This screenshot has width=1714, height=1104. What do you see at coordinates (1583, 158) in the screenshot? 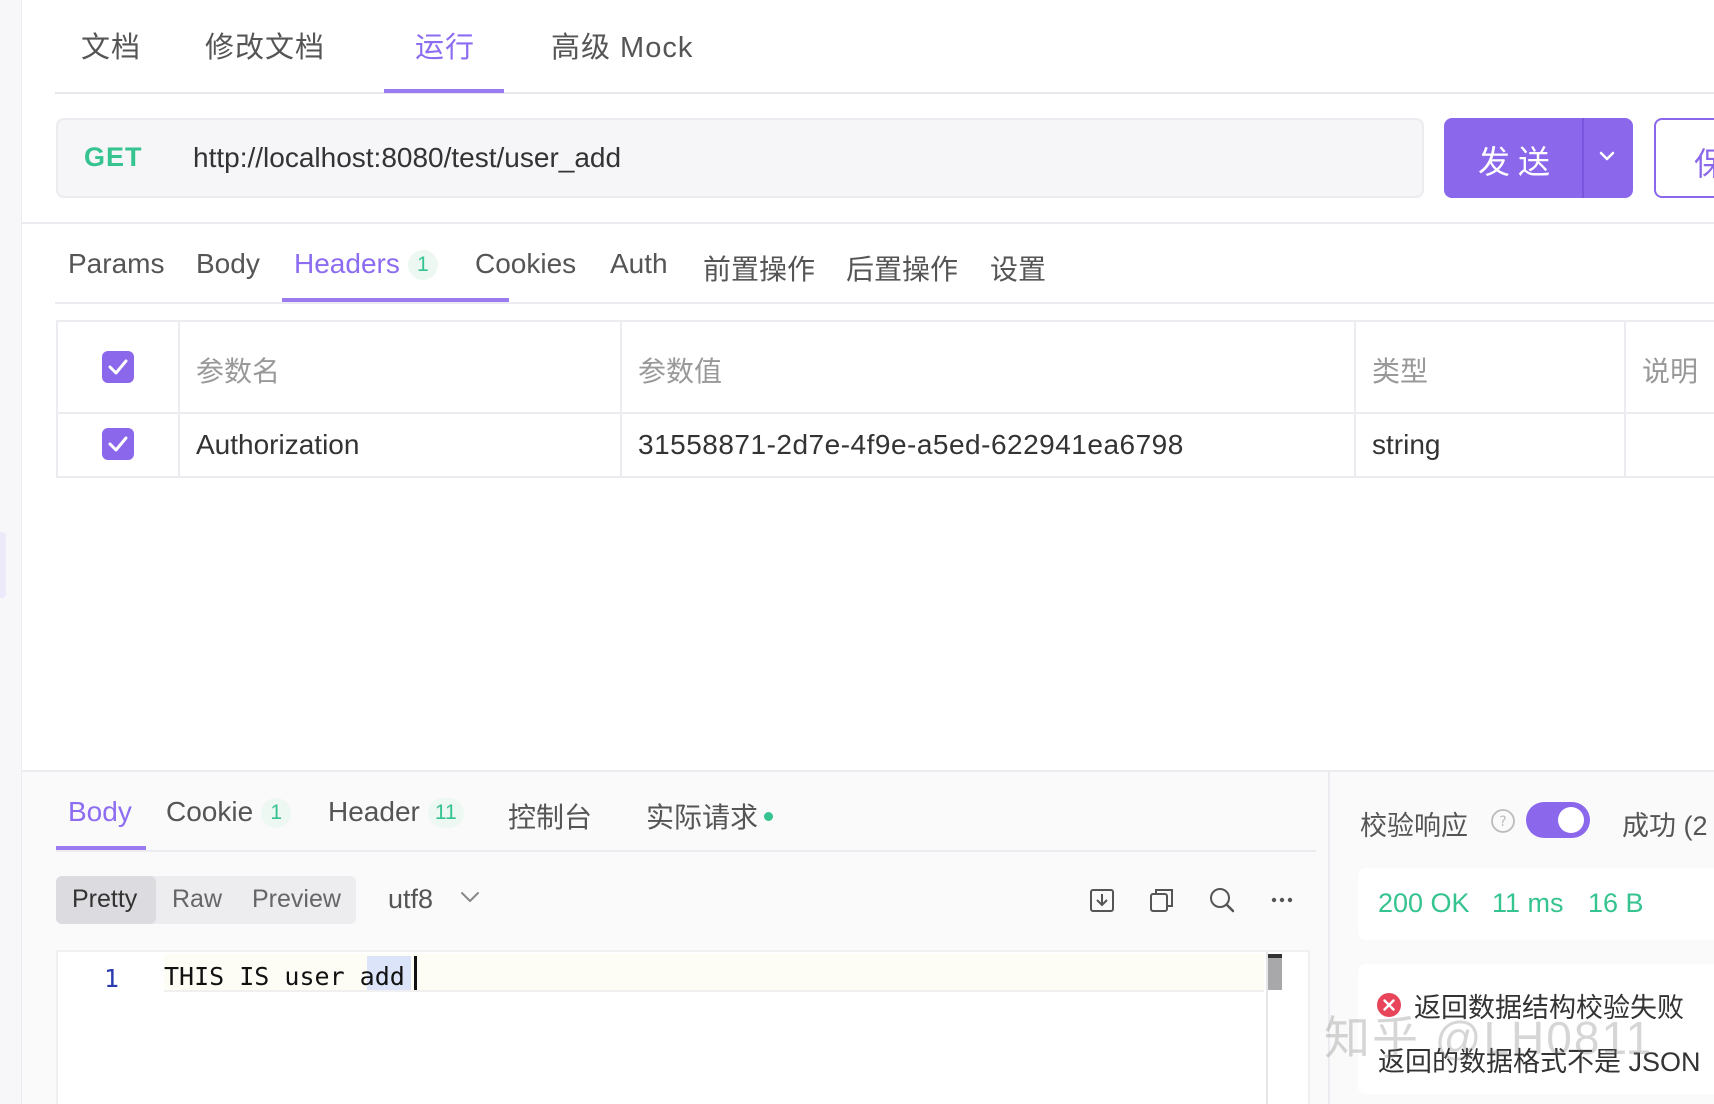
I see `send-divider` at bounding box center [1583, 158].